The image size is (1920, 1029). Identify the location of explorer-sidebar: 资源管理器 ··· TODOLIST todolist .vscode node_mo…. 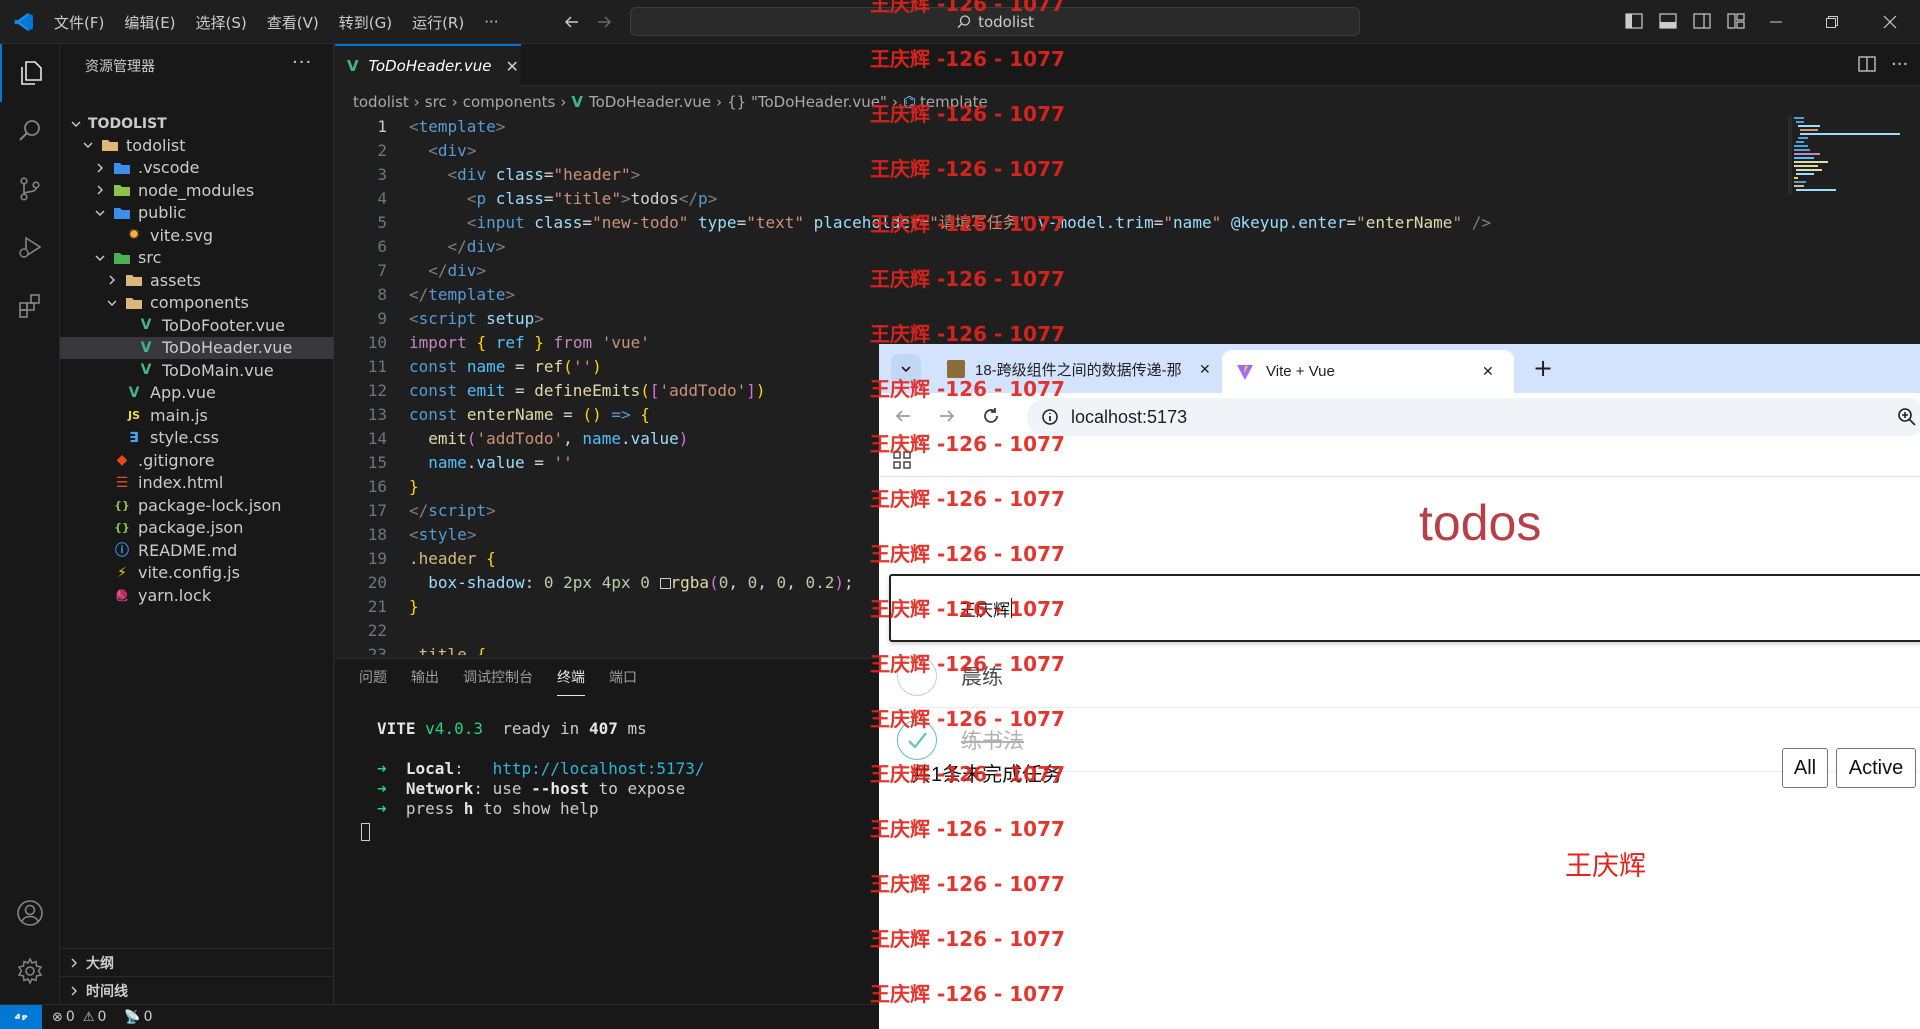
(197, 524).